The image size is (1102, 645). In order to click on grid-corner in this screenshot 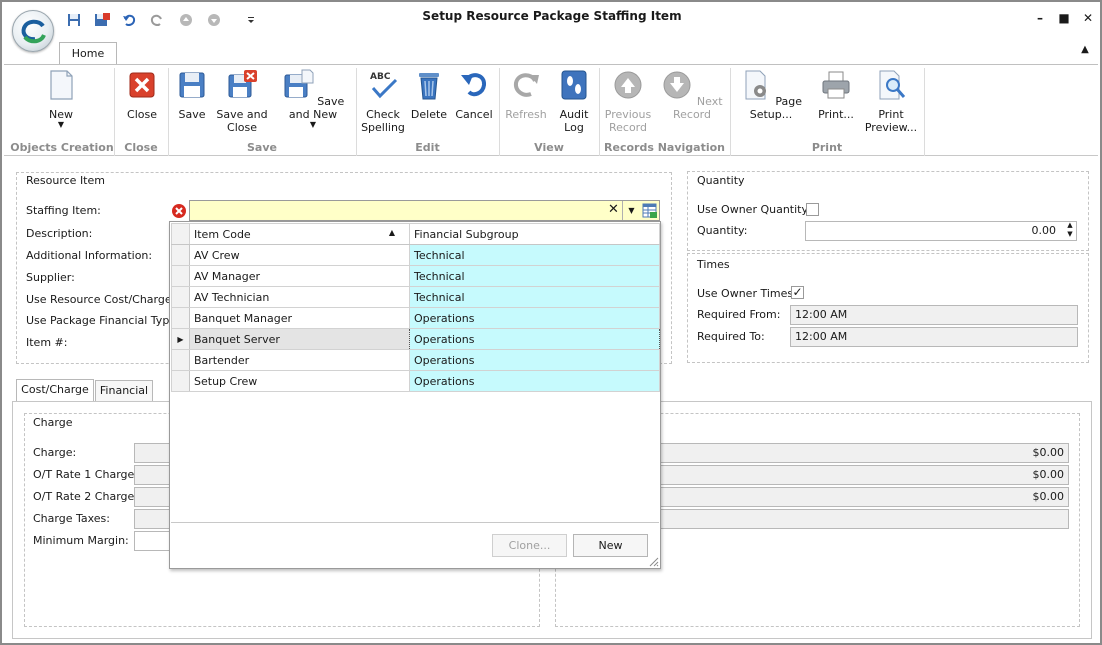, I will do `click(180, 234)`.